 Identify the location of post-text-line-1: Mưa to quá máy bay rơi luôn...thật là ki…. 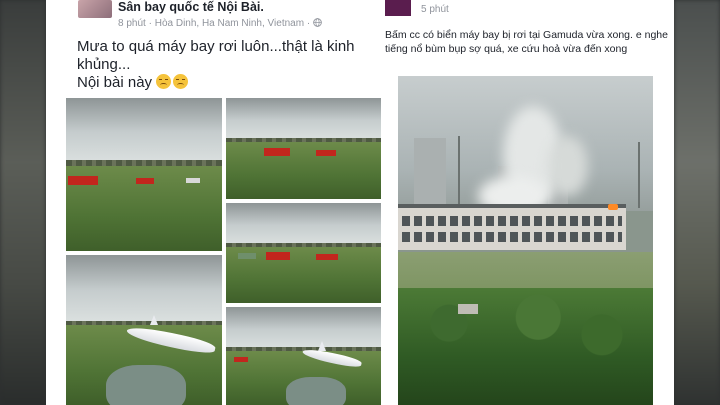
(216, 55).